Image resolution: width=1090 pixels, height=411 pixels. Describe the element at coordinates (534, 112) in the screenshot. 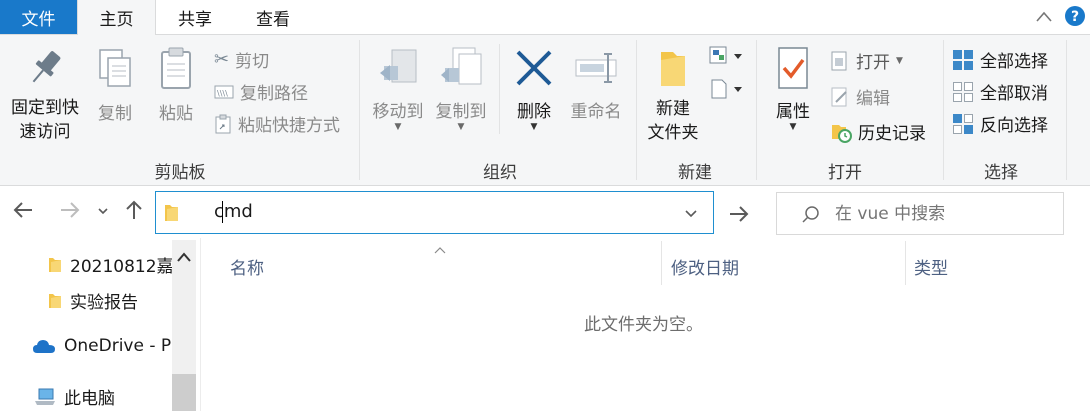

I see `delete-label: 删除` at that location.